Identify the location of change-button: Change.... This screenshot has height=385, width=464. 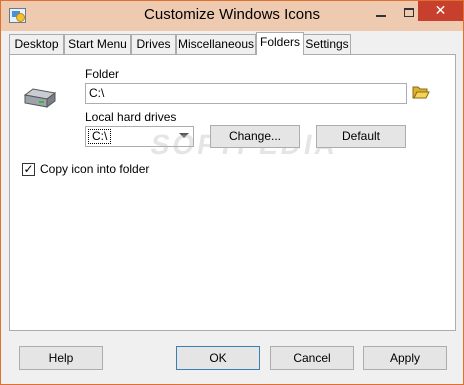
(255, 136).